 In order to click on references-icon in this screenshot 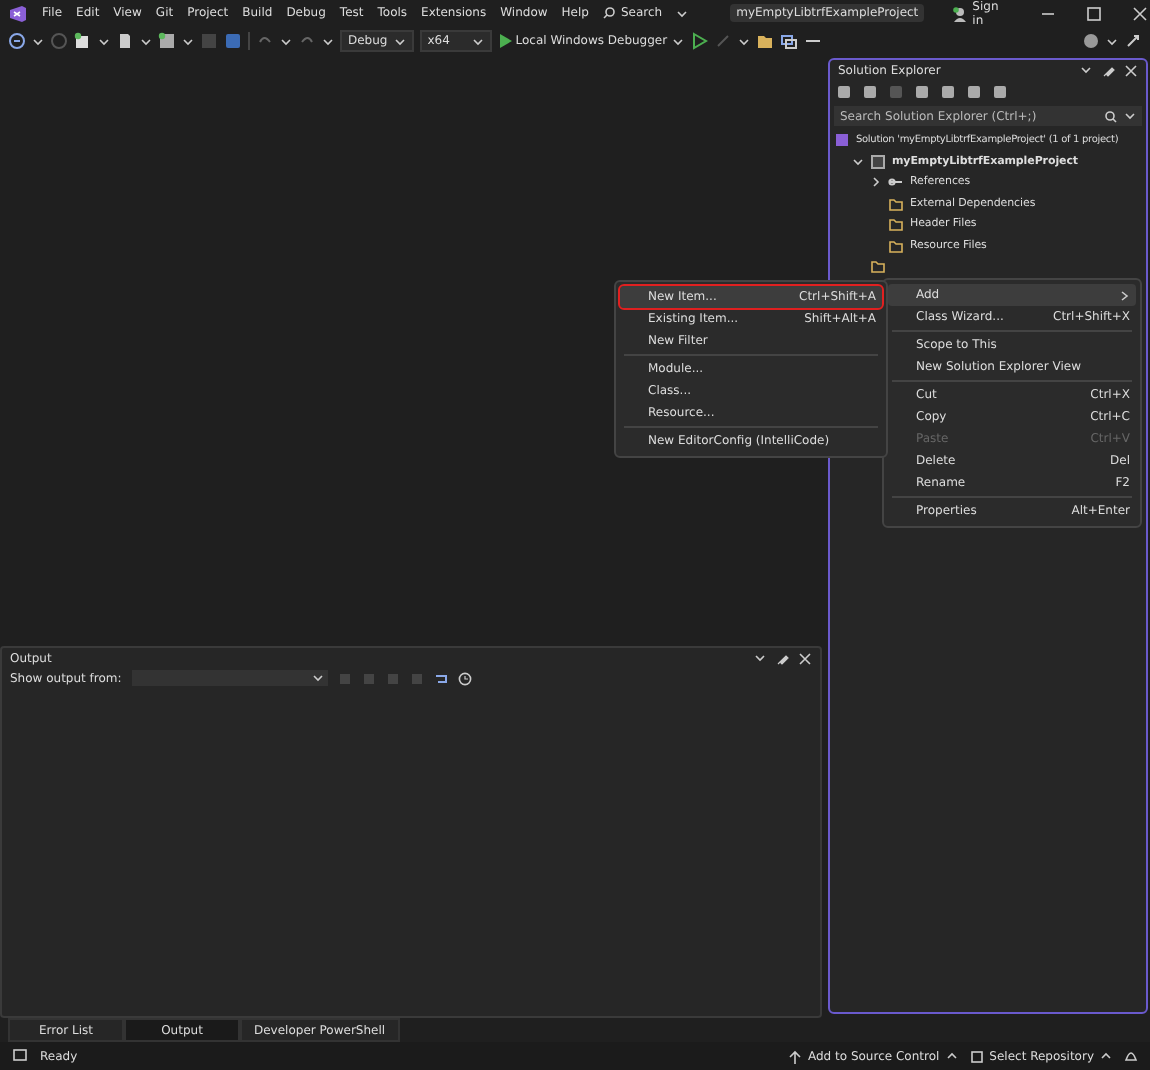, I will do `click(896, 182)`.